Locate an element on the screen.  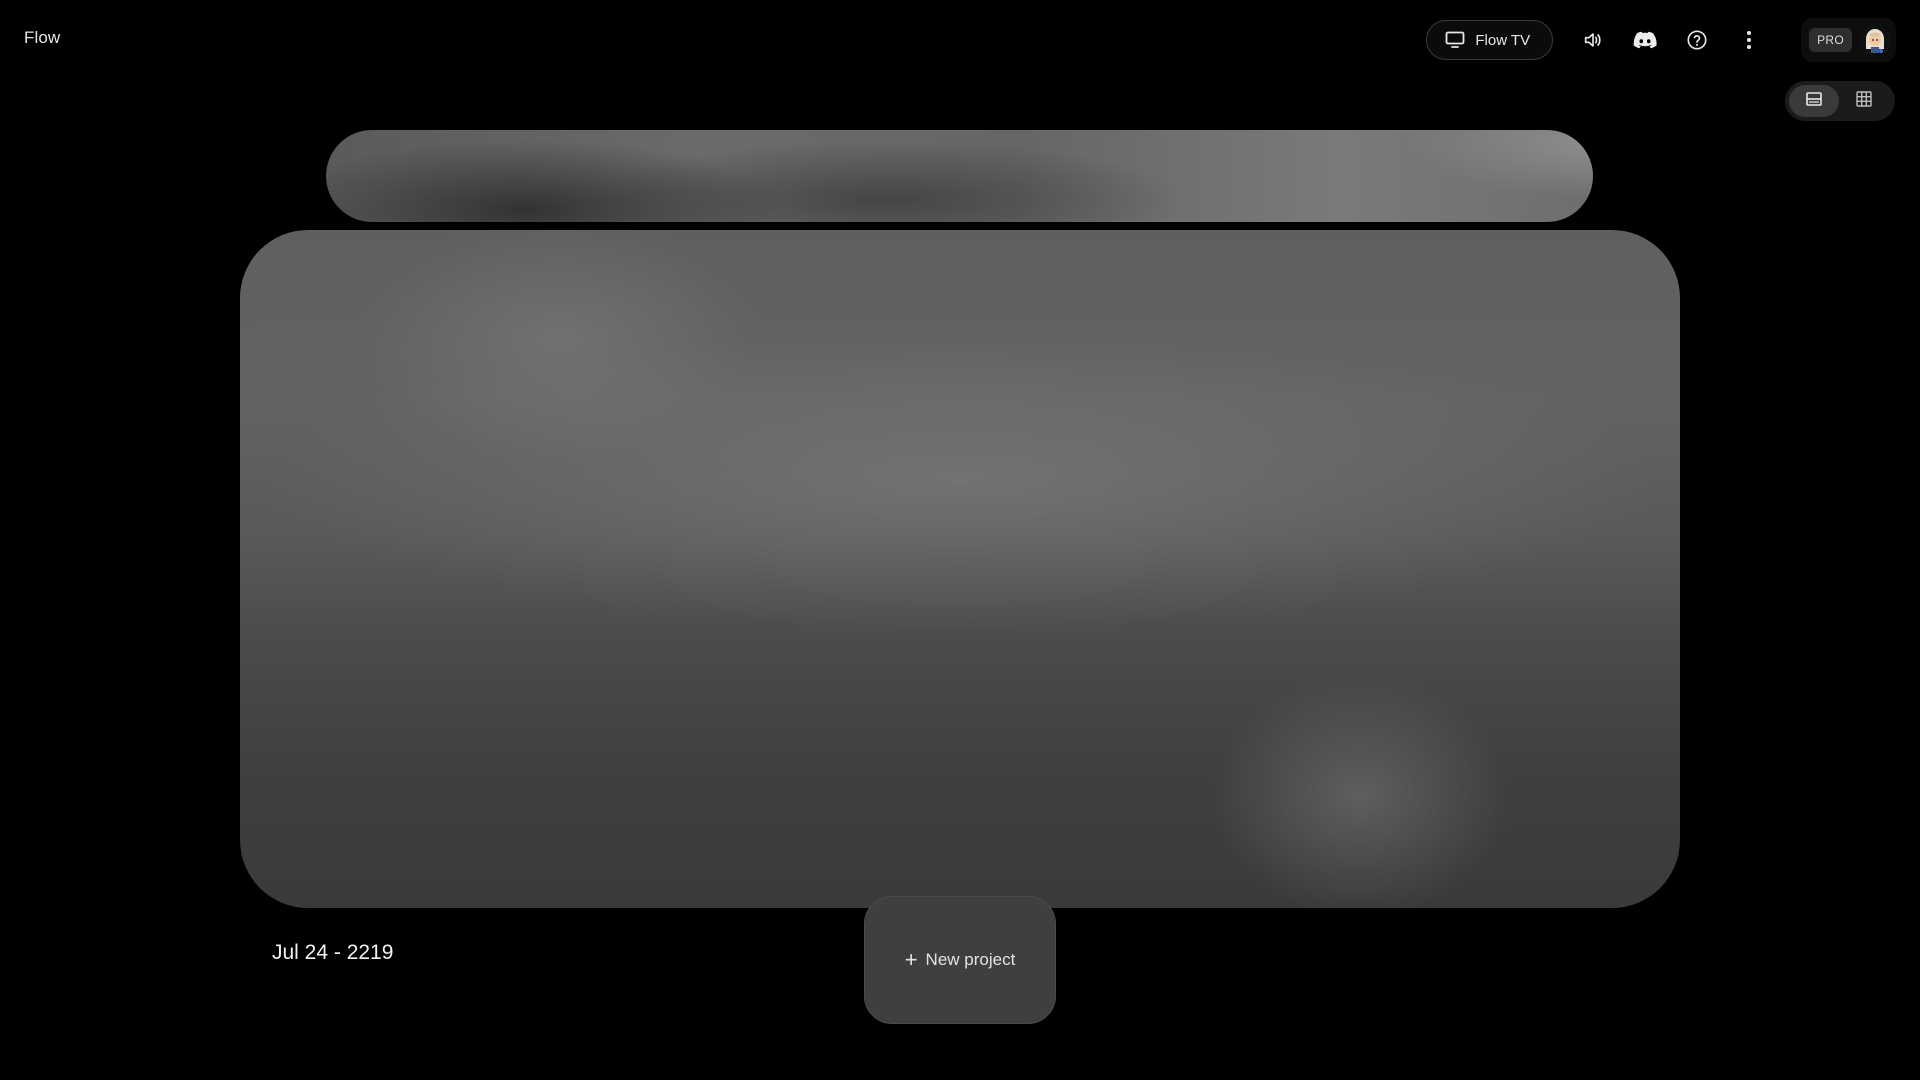
new-project-button: + New project is located at coordinates (960, 960).